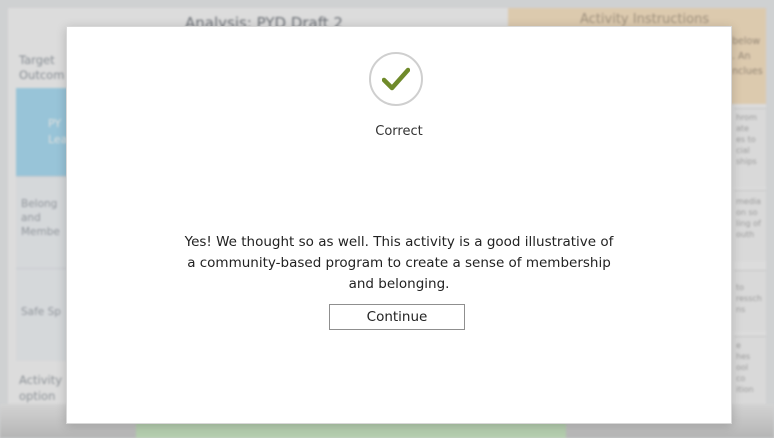 The width and height of the screenshot is (774, 438). Describe the element at coordinates (396, 79) in the screenshot. I see `check-icon` at that location.